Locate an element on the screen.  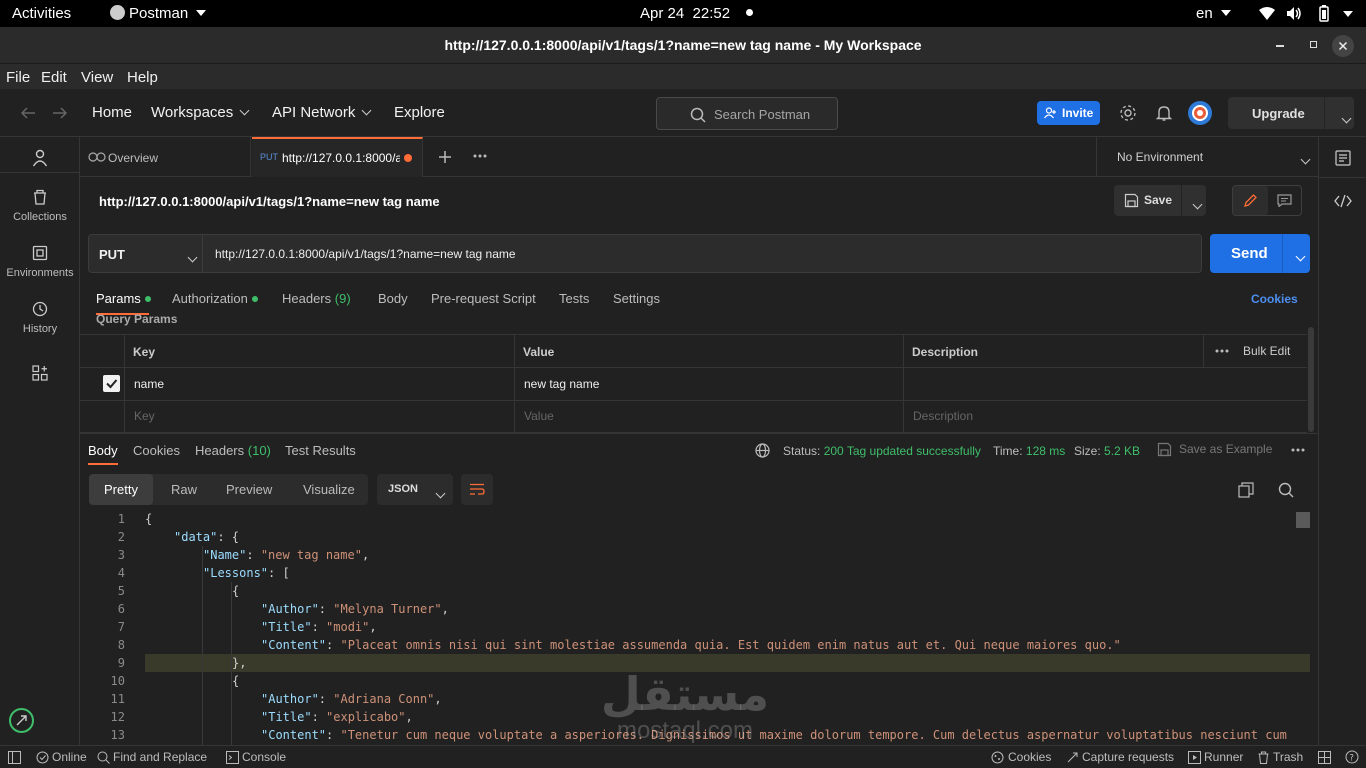
cookies-link: Cookies is located at coordinates (1274, 299).